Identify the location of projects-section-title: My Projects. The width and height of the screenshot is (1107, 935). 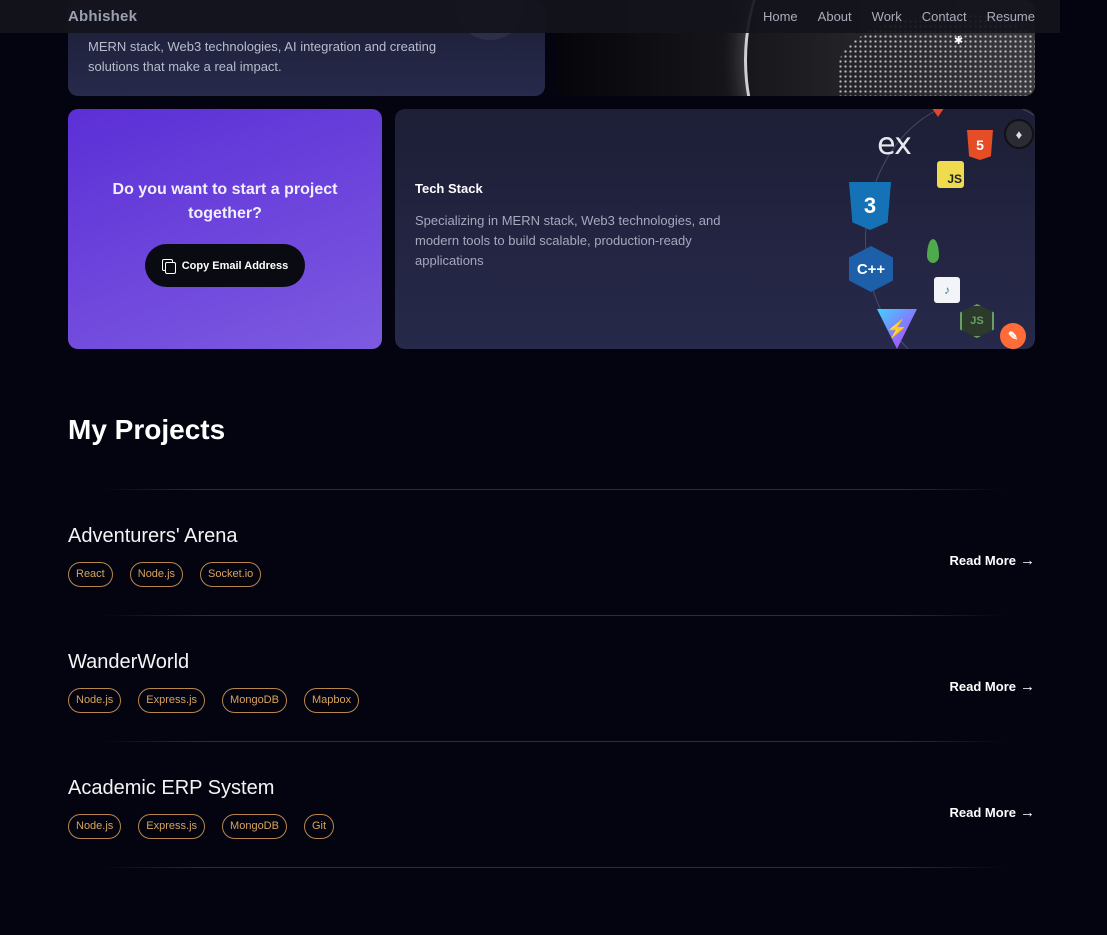
(147, 429).